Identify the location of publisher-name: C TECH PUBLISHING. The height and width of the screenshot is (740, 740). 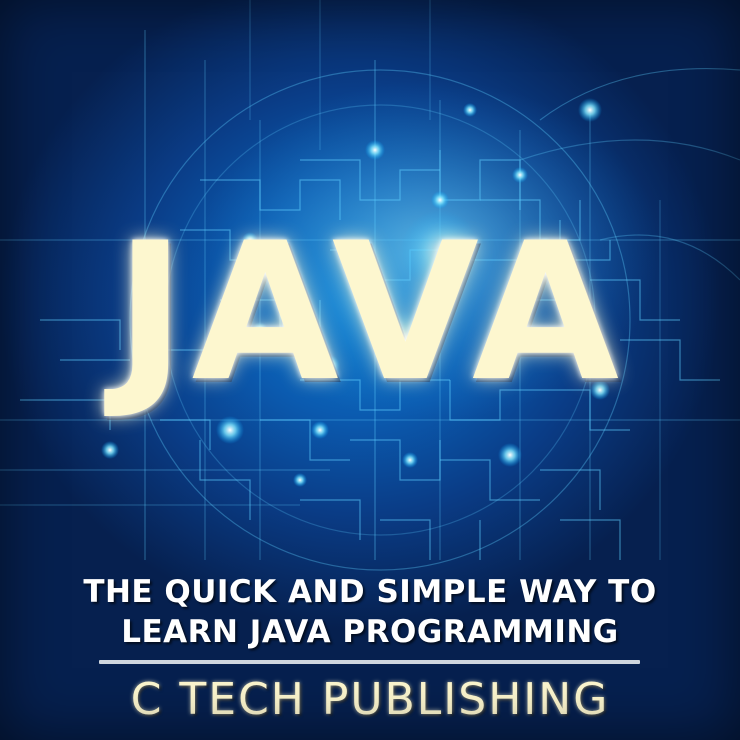
(370, 699).